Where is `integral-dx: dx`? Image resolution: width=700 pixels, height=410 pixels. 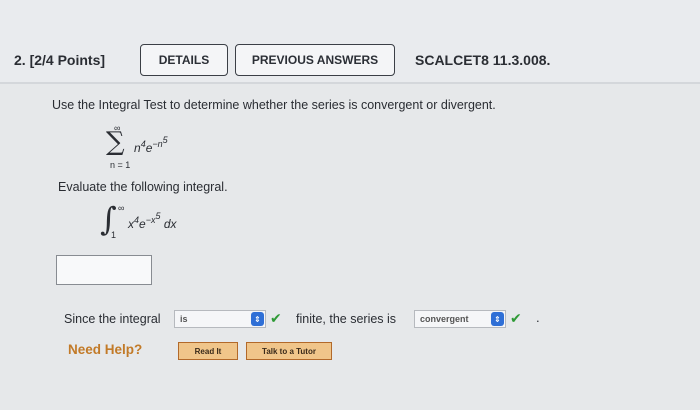
integral-dx: dx is located at coordinates (170, 224).